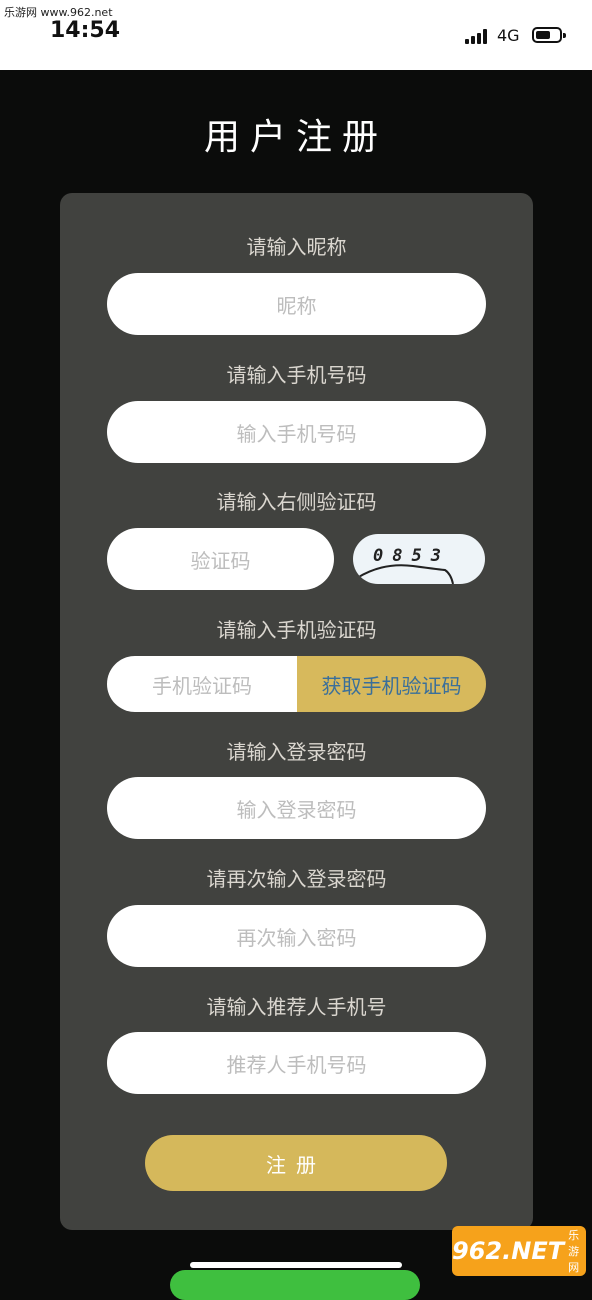 This screenshot has width=592, height=1300. What do you see at coordinates (296, 502) in the screenshot?
I see `captcha-label: 请输入右侧验证码` at bounding box center [296, 502].